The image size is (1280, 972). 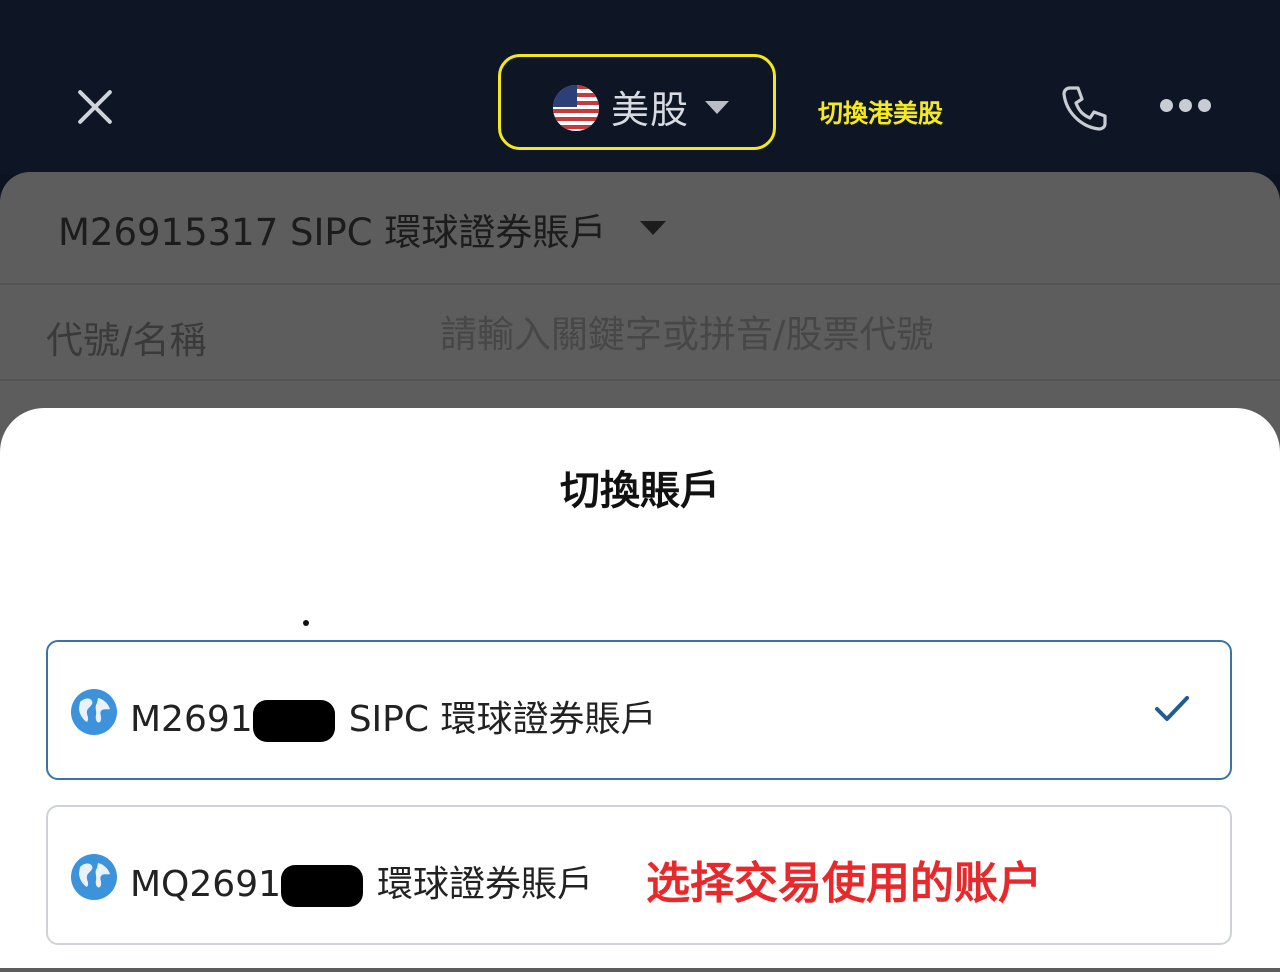 I want to click on market-label: 美股, so click(x=650, y=110).